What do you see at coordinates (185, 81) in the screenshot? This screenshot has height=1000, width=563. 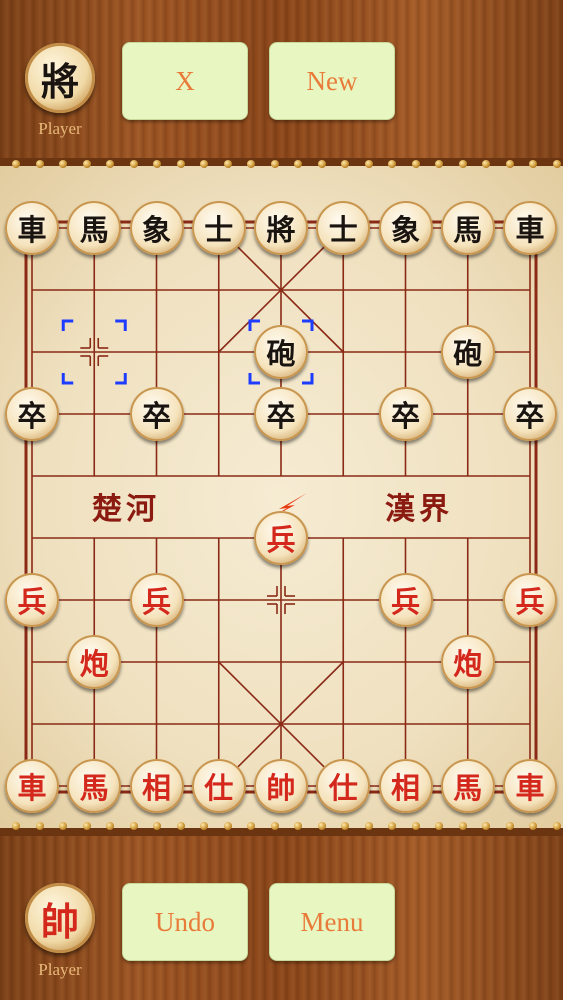 I see `x-button: X` at bounding box center [185, 81].